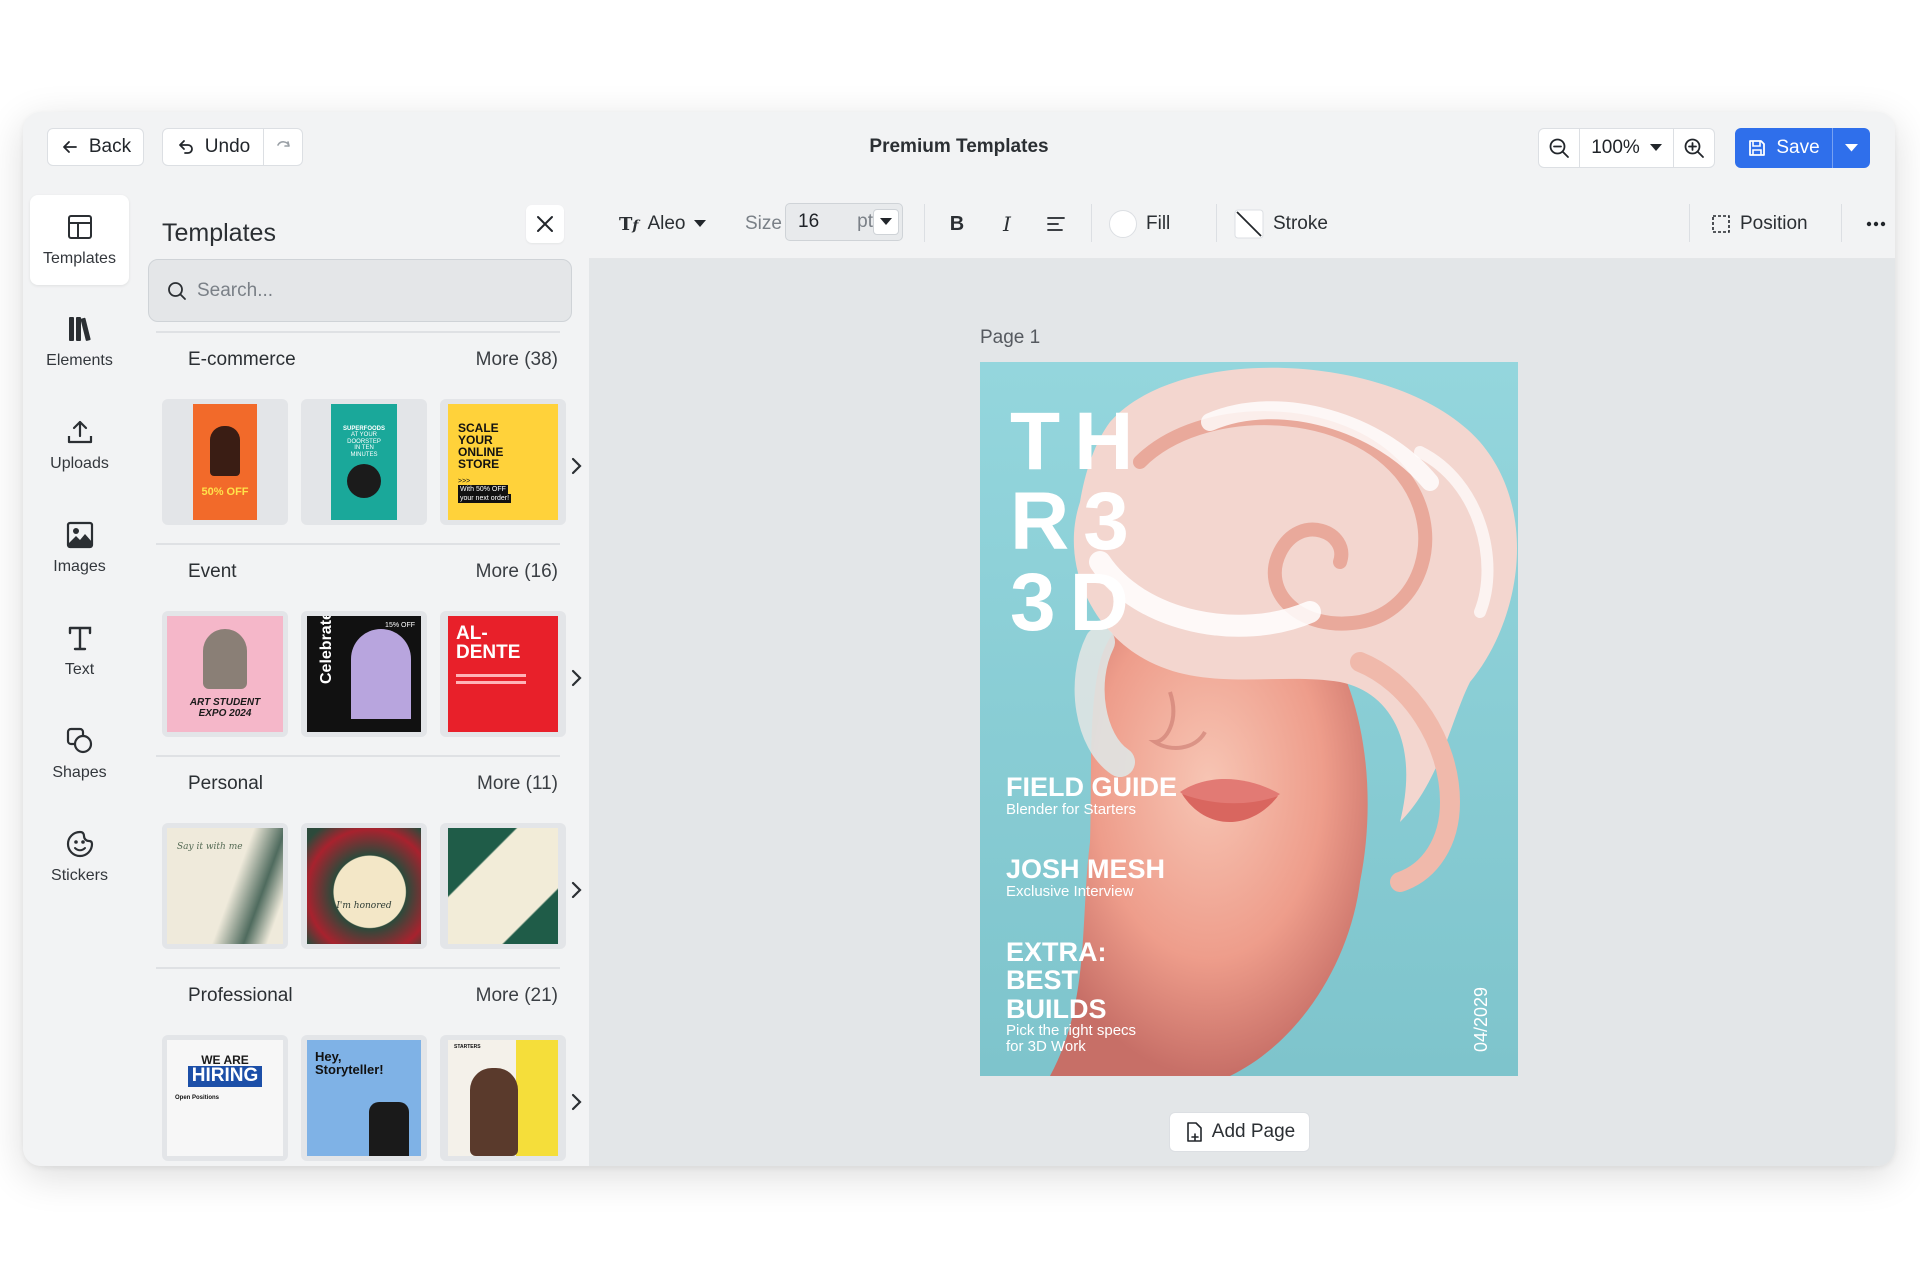  I want to click on thumb-text: your next order!, so click(485, 498).